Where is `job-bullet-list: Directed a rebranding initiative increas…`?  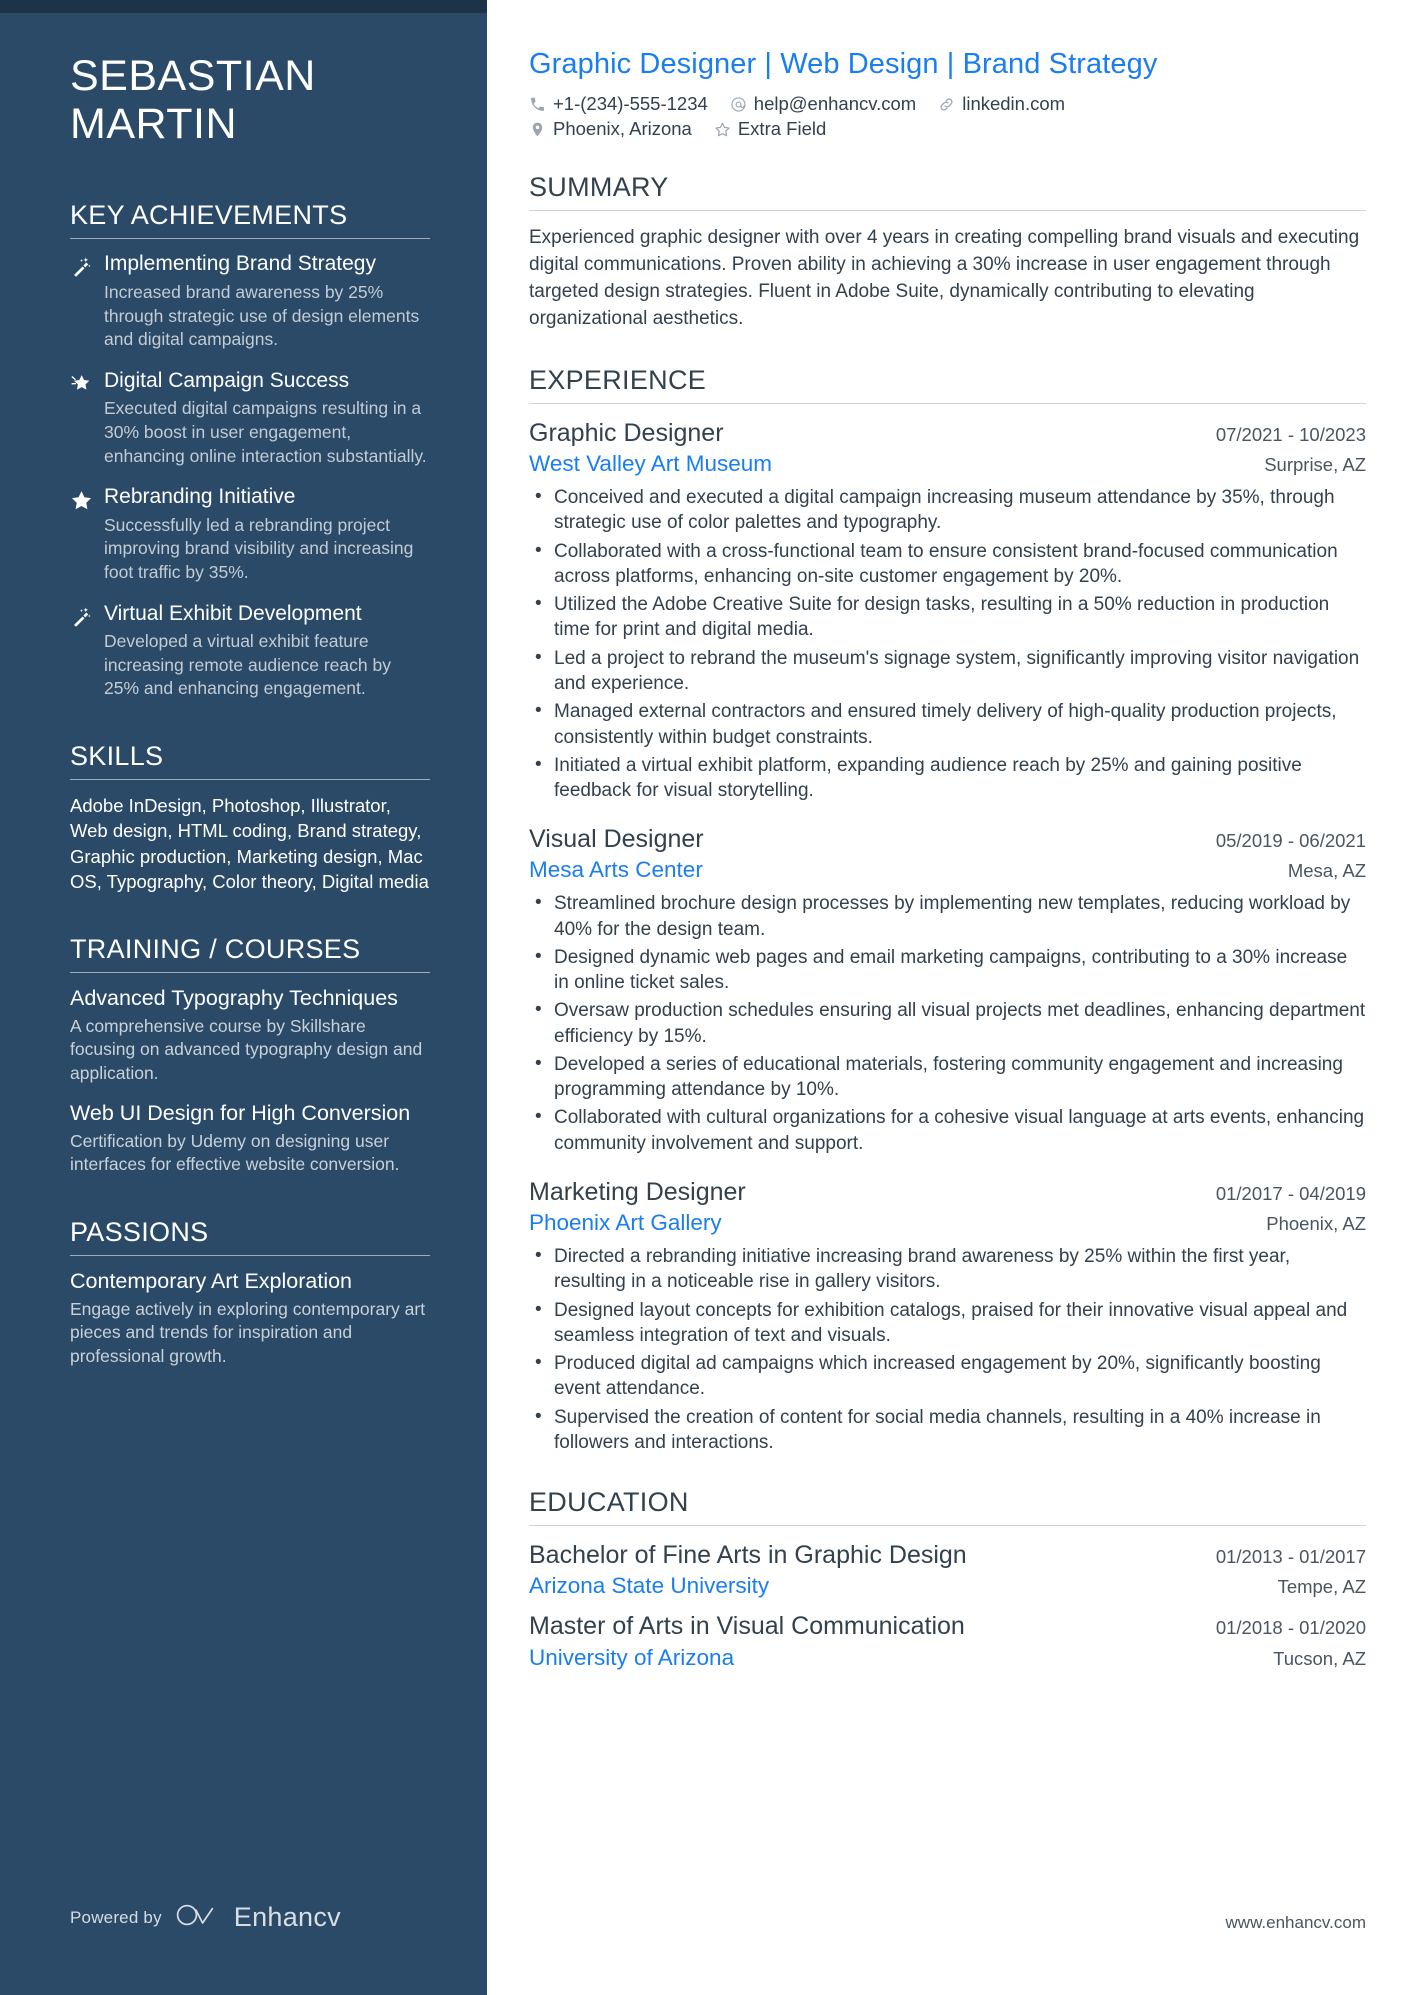 job-bullet-list: Directed a rebranding initiative increas… is located at coordinates (947, 1349).